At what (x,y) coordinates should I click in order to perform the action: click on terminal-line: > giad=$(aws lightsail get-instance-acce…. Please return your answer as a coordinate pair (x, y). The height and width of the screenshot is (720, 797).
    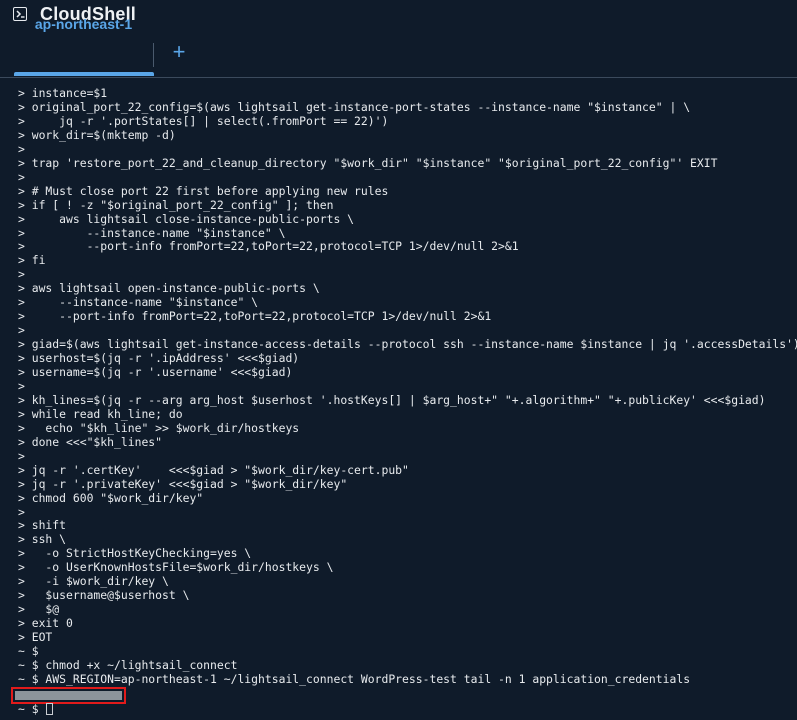
    Looking at the image, I should click on (407, 344).